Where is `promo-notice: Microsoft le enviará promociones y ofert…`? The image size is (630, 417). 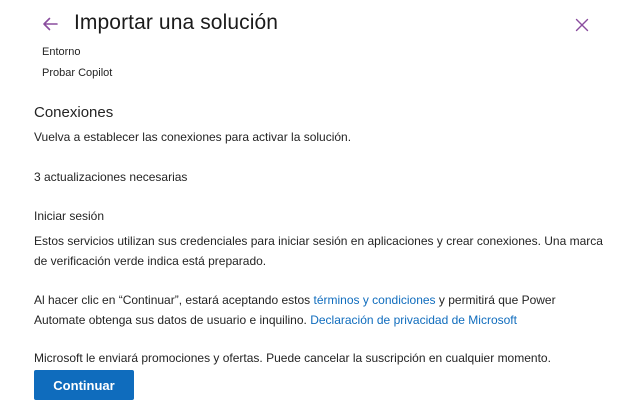
promo-notice: Microsoft le enviará promociones y ofert… is located at coordinates (292, 358).